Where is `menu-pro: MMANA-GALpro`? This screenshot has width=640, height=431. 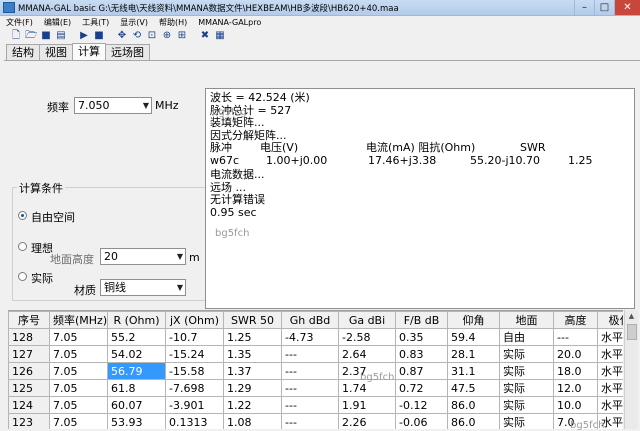 menu-pro: MMANA-GALpro is located at coordinates (229, 22).